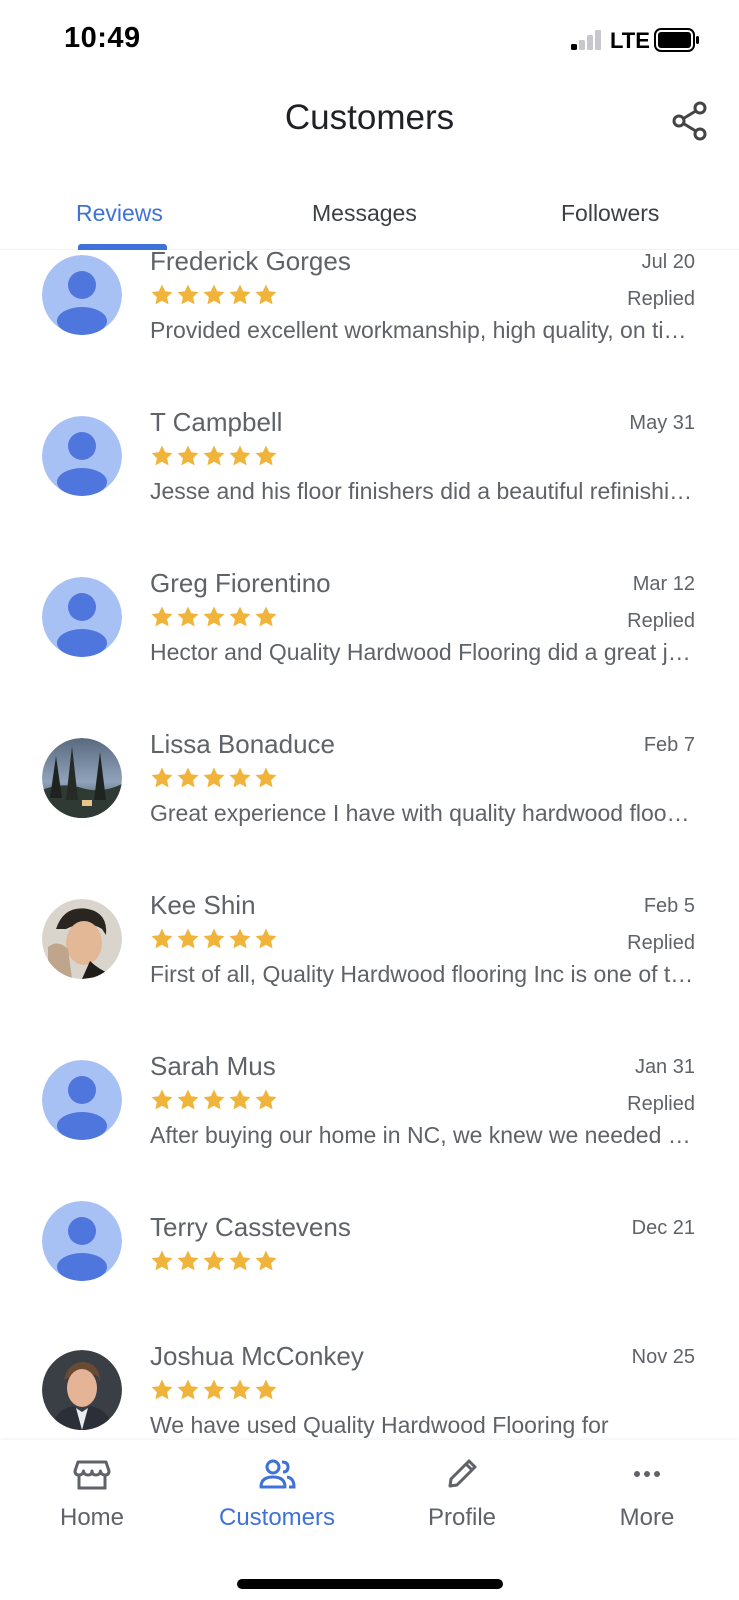 The height and width of the screenshot is (1600, 739). I want to click on review-date: Mar 12, so click(663, 584).